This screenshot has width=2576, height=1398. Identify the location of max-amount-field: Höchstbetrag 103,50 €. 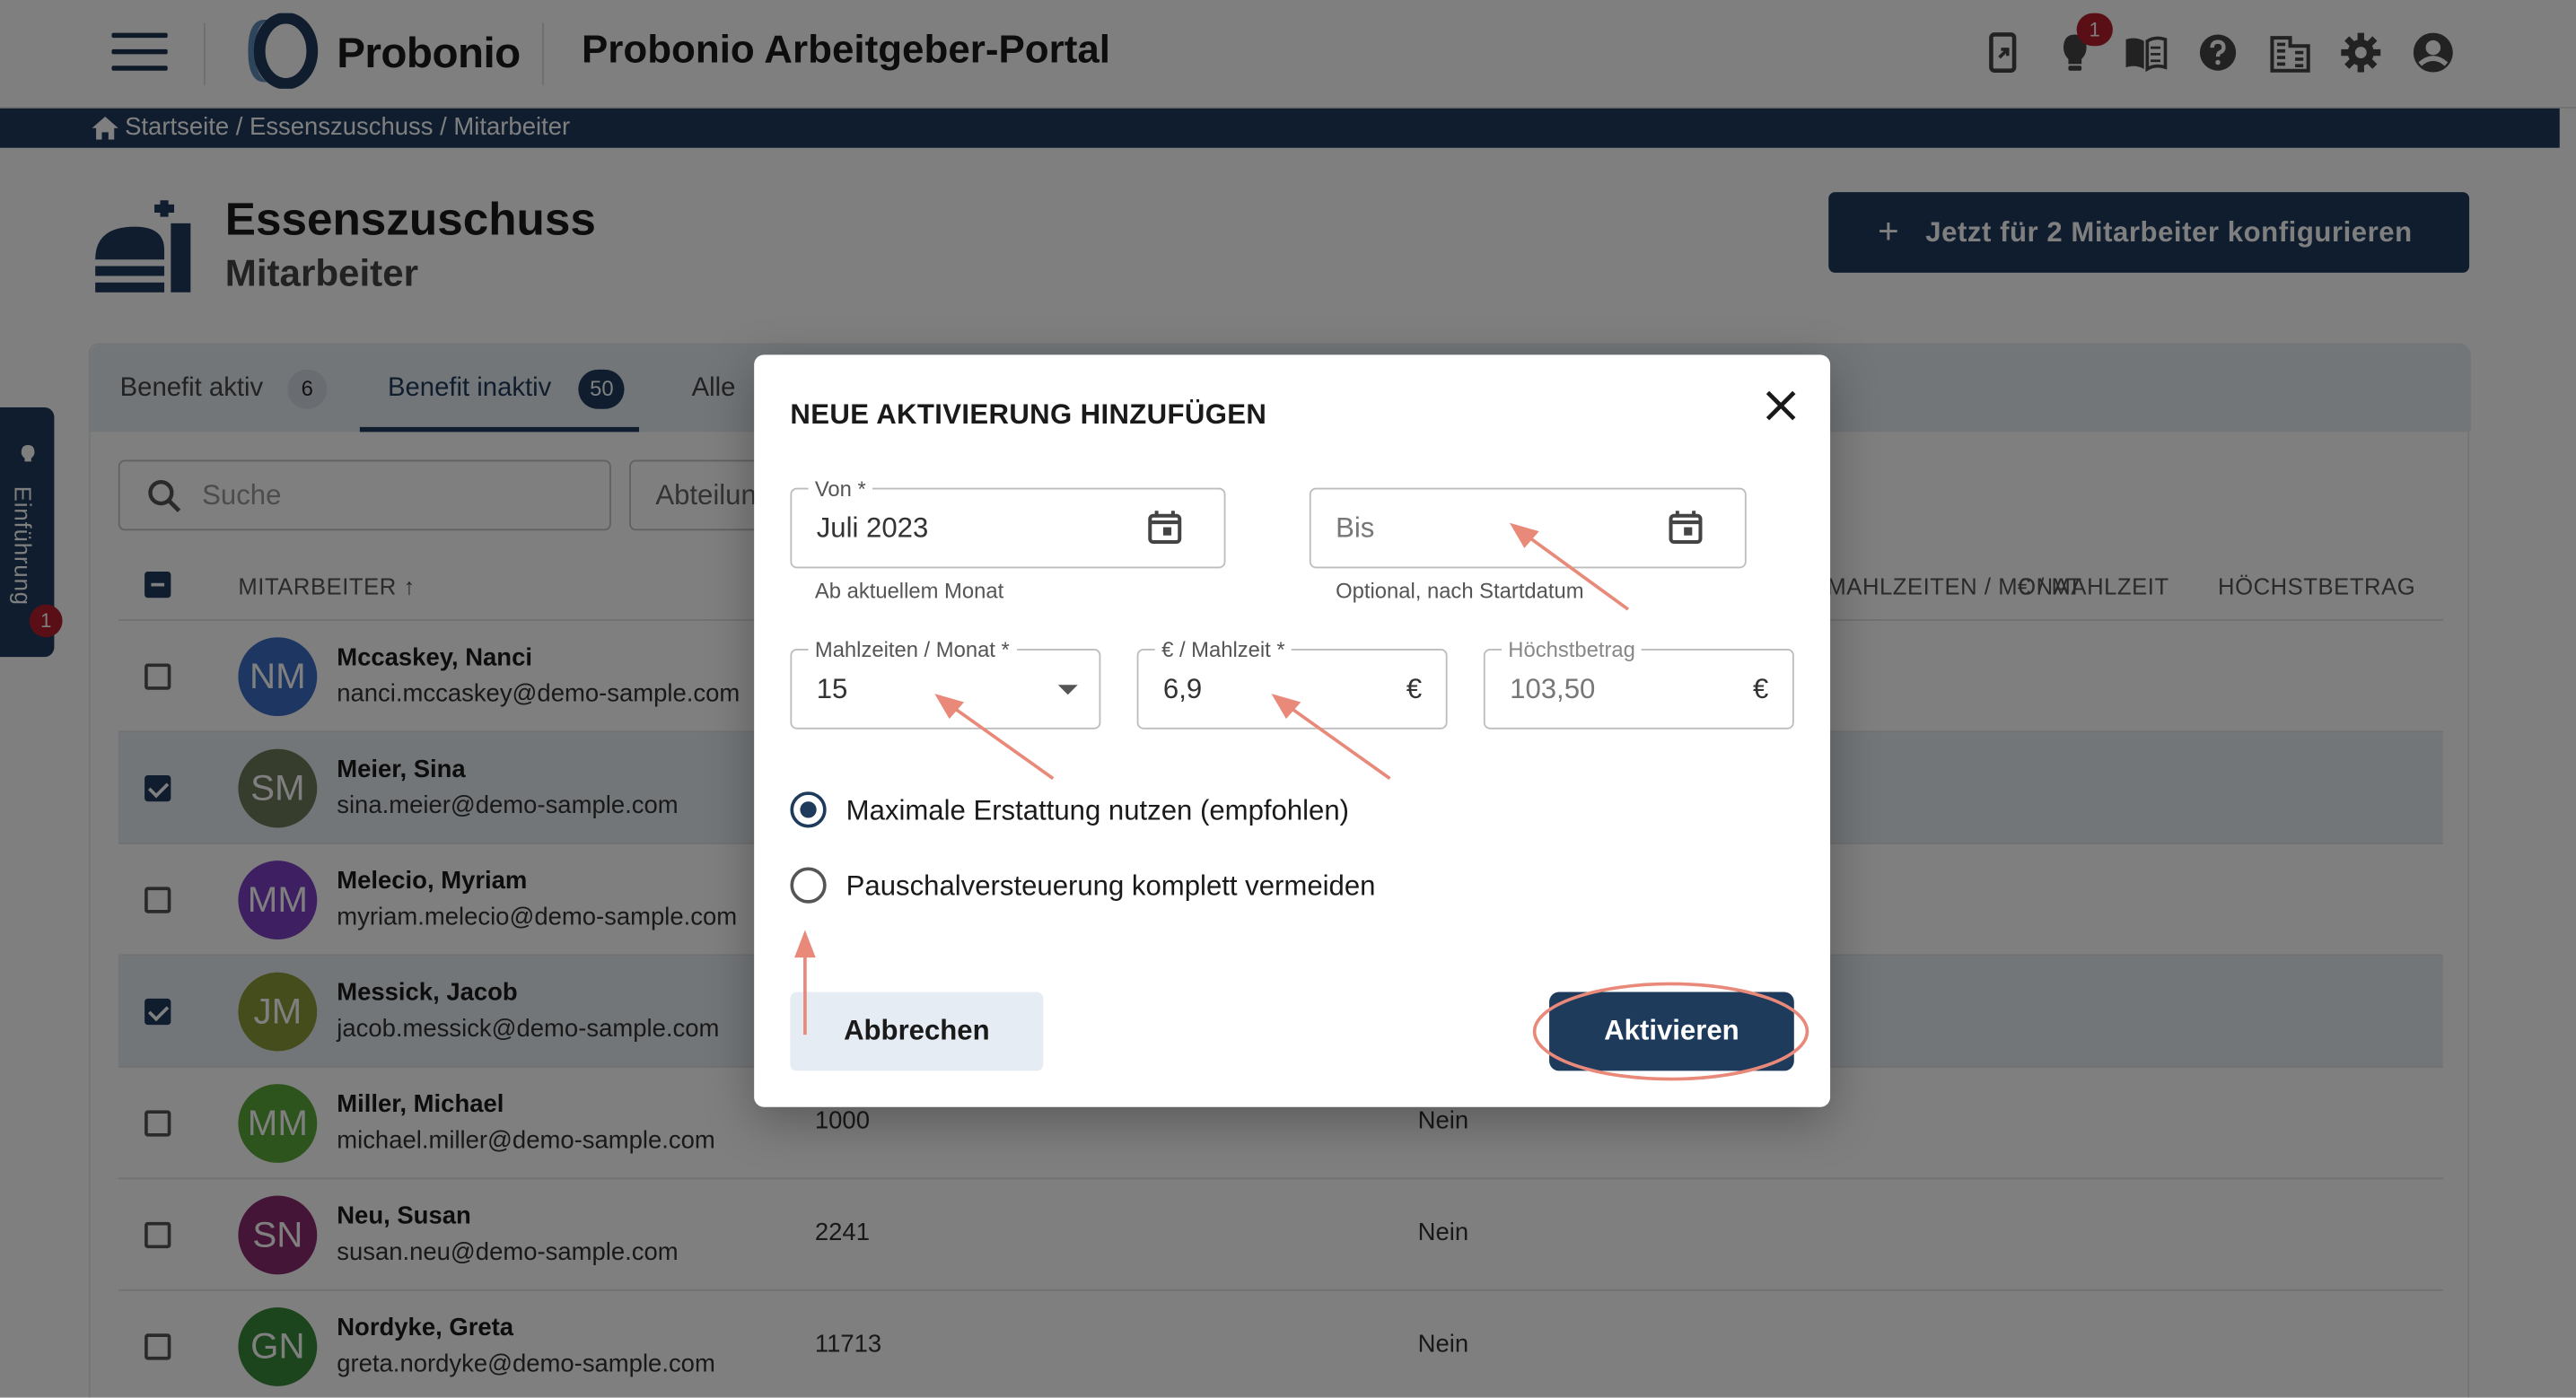
(1638, 683).